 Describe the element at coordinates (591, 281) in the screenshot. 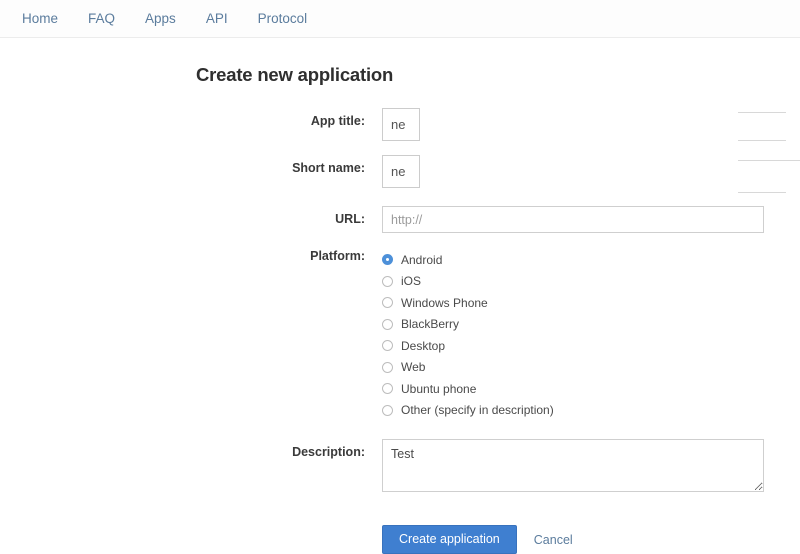

I see `platform-option-ios: iOS` at that location.